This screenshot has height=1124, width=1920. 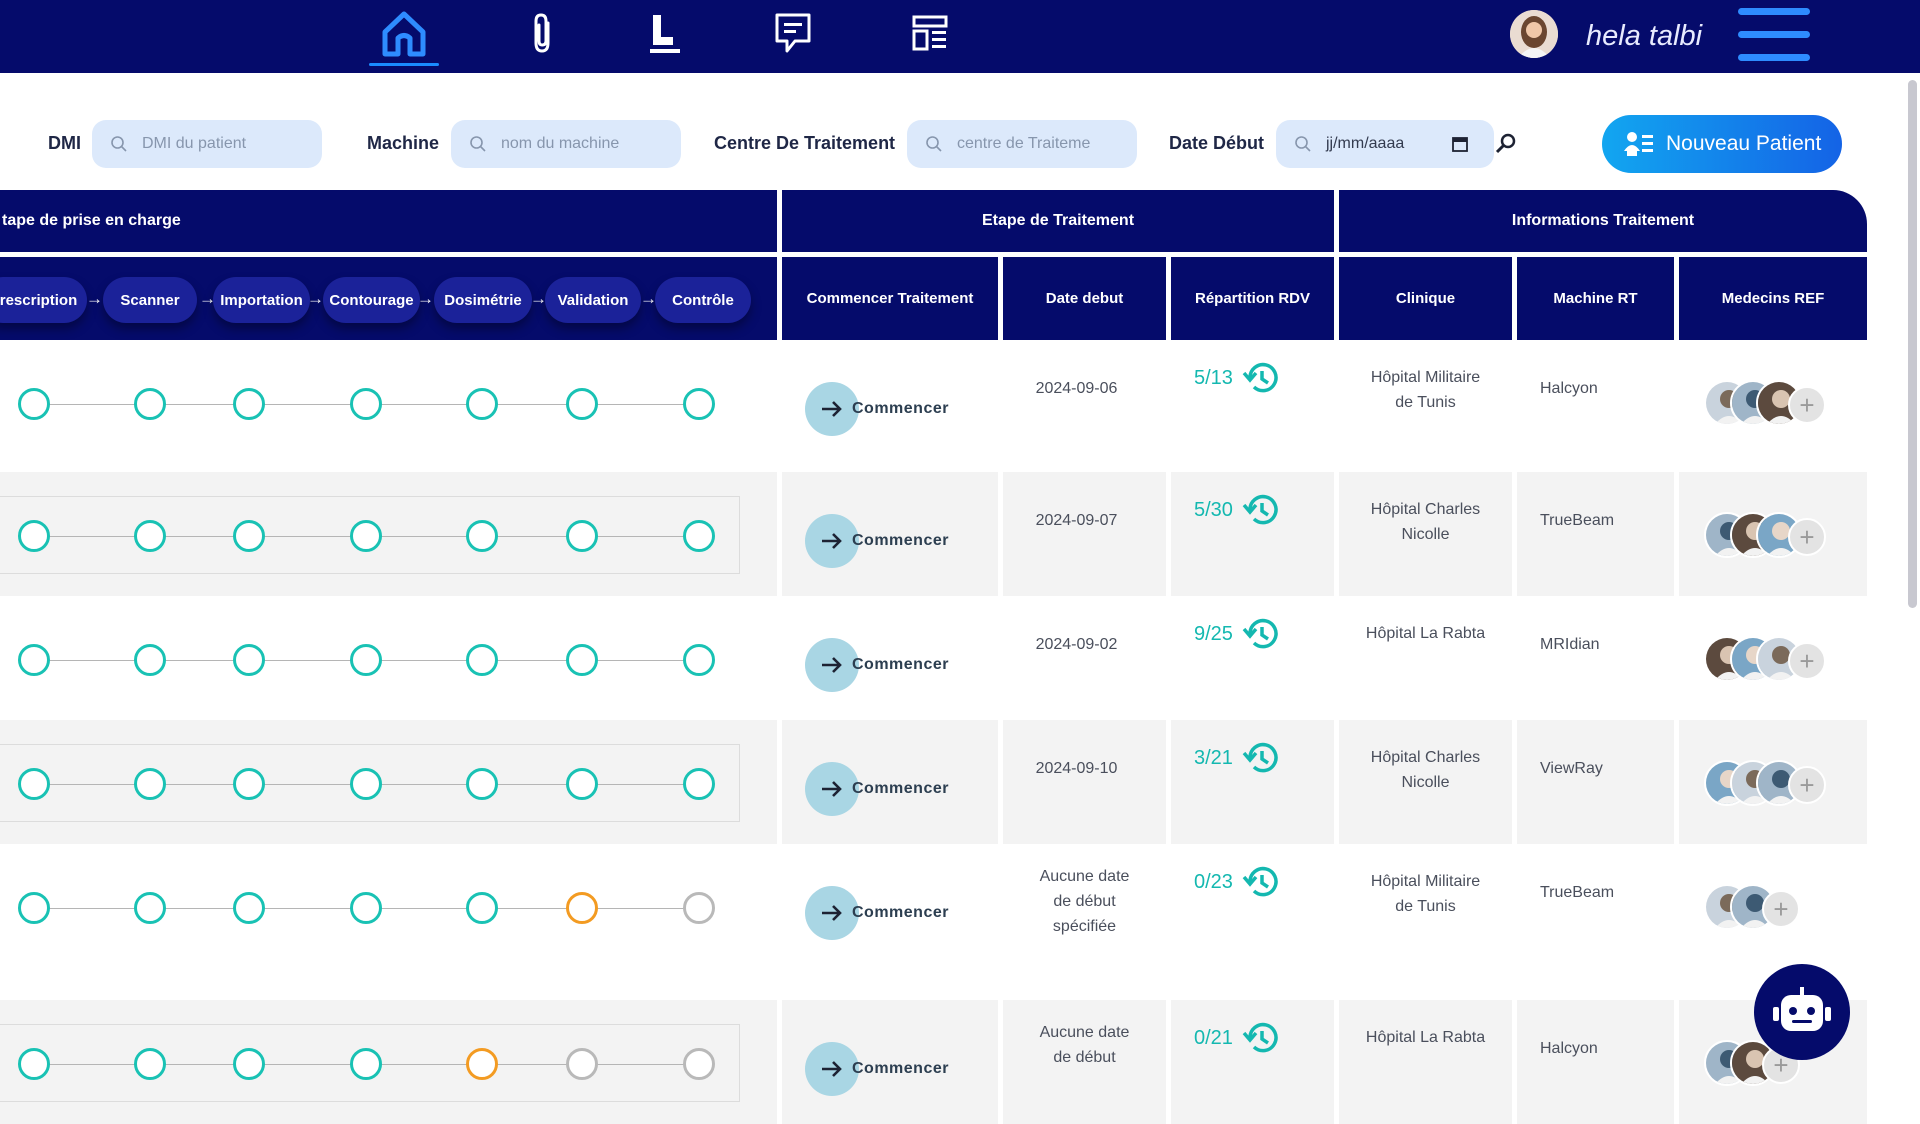 I want to click on step-header-2: Importation, so click(x=261, y=300).